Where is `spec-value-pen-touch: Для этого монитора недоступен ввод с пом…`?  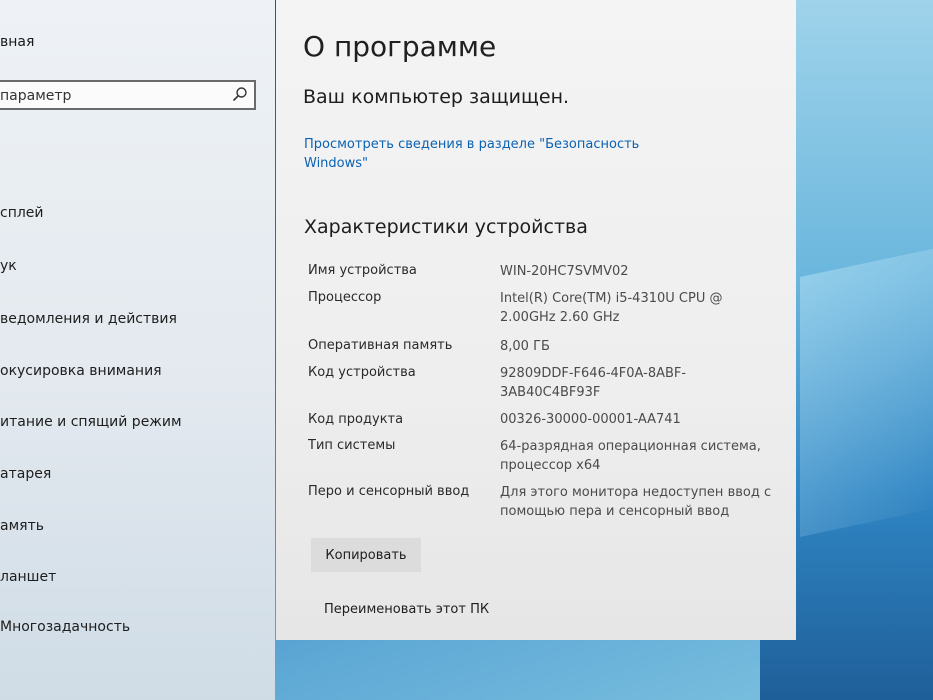
spec-value-pen-touch: Для этого монитора недоступен ввод с пом… is located at coordinates (636, 502).